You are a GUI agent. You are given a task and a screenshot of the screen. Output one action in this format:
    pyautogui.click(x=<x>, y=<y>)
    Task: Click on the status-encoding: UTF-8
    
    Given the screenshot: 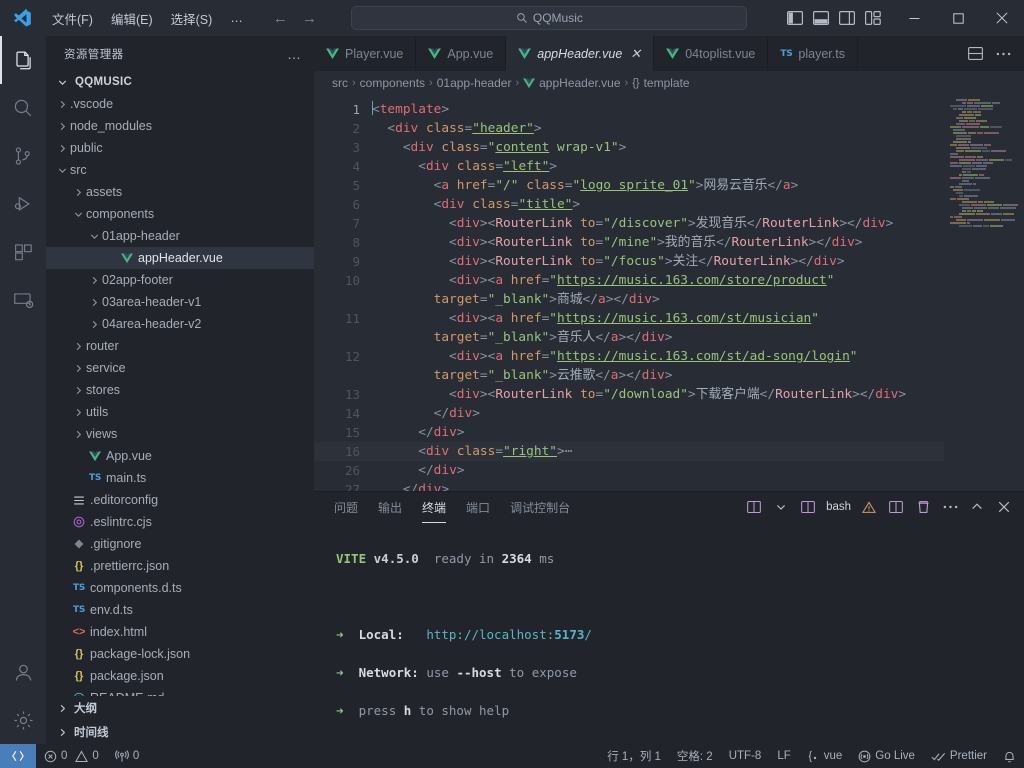 What is the action you would take?
    pyautogui.click(x=745, y=756)
    